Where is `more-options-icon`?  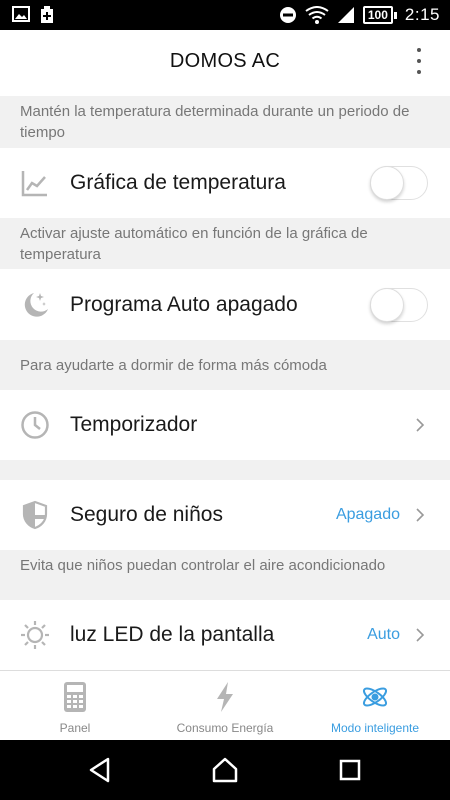
more-options-icon is located at coordinates (419, 61).